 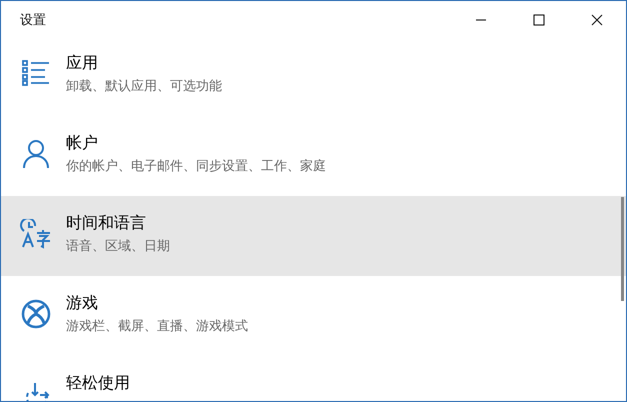 What do you see at coordinates (144, 86) in the screenshot?
I see `category-description: 卸载、默认应用、可选功能` at bounding box center [144, 86].